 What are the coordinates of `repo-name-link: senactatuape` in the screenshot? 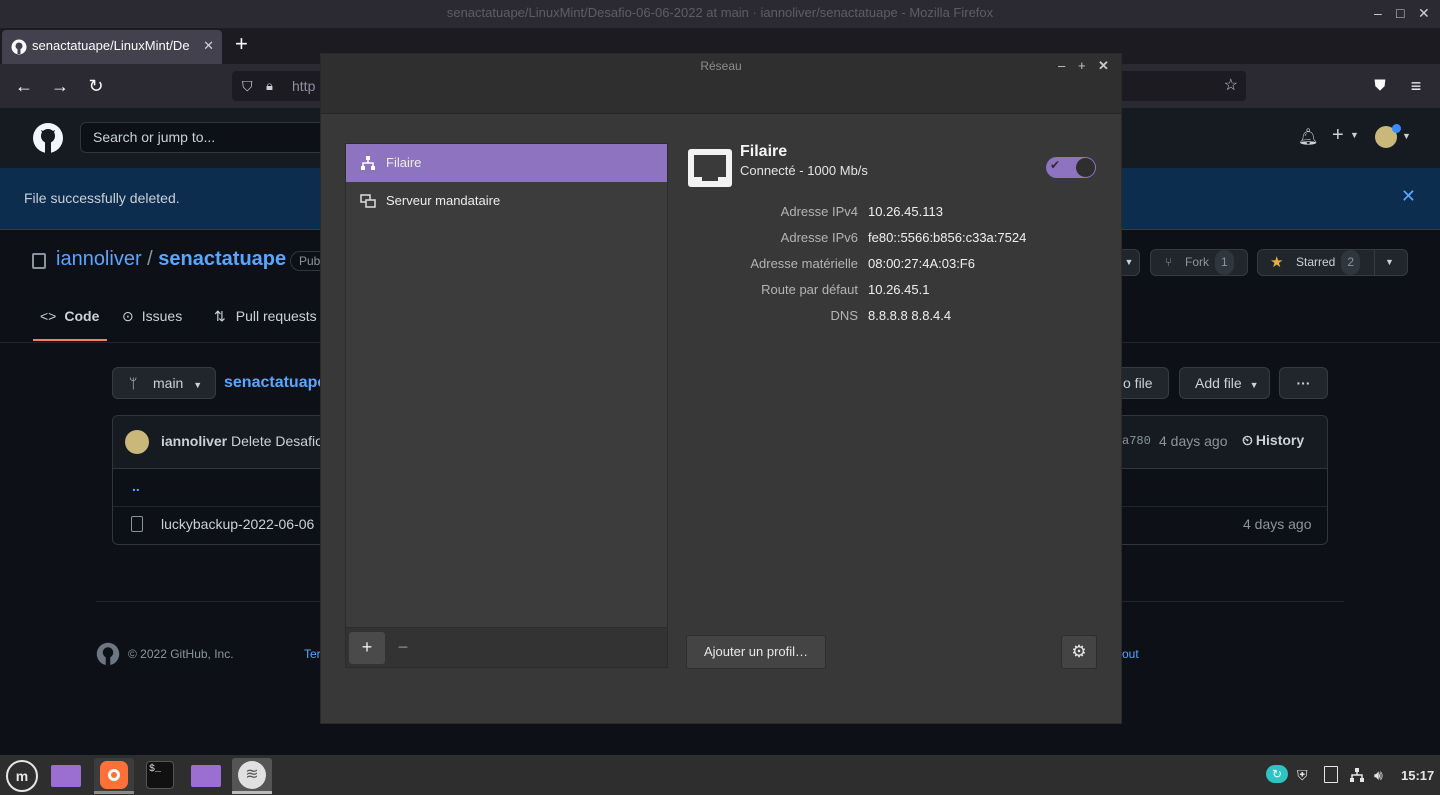 It's located at (222, 259).